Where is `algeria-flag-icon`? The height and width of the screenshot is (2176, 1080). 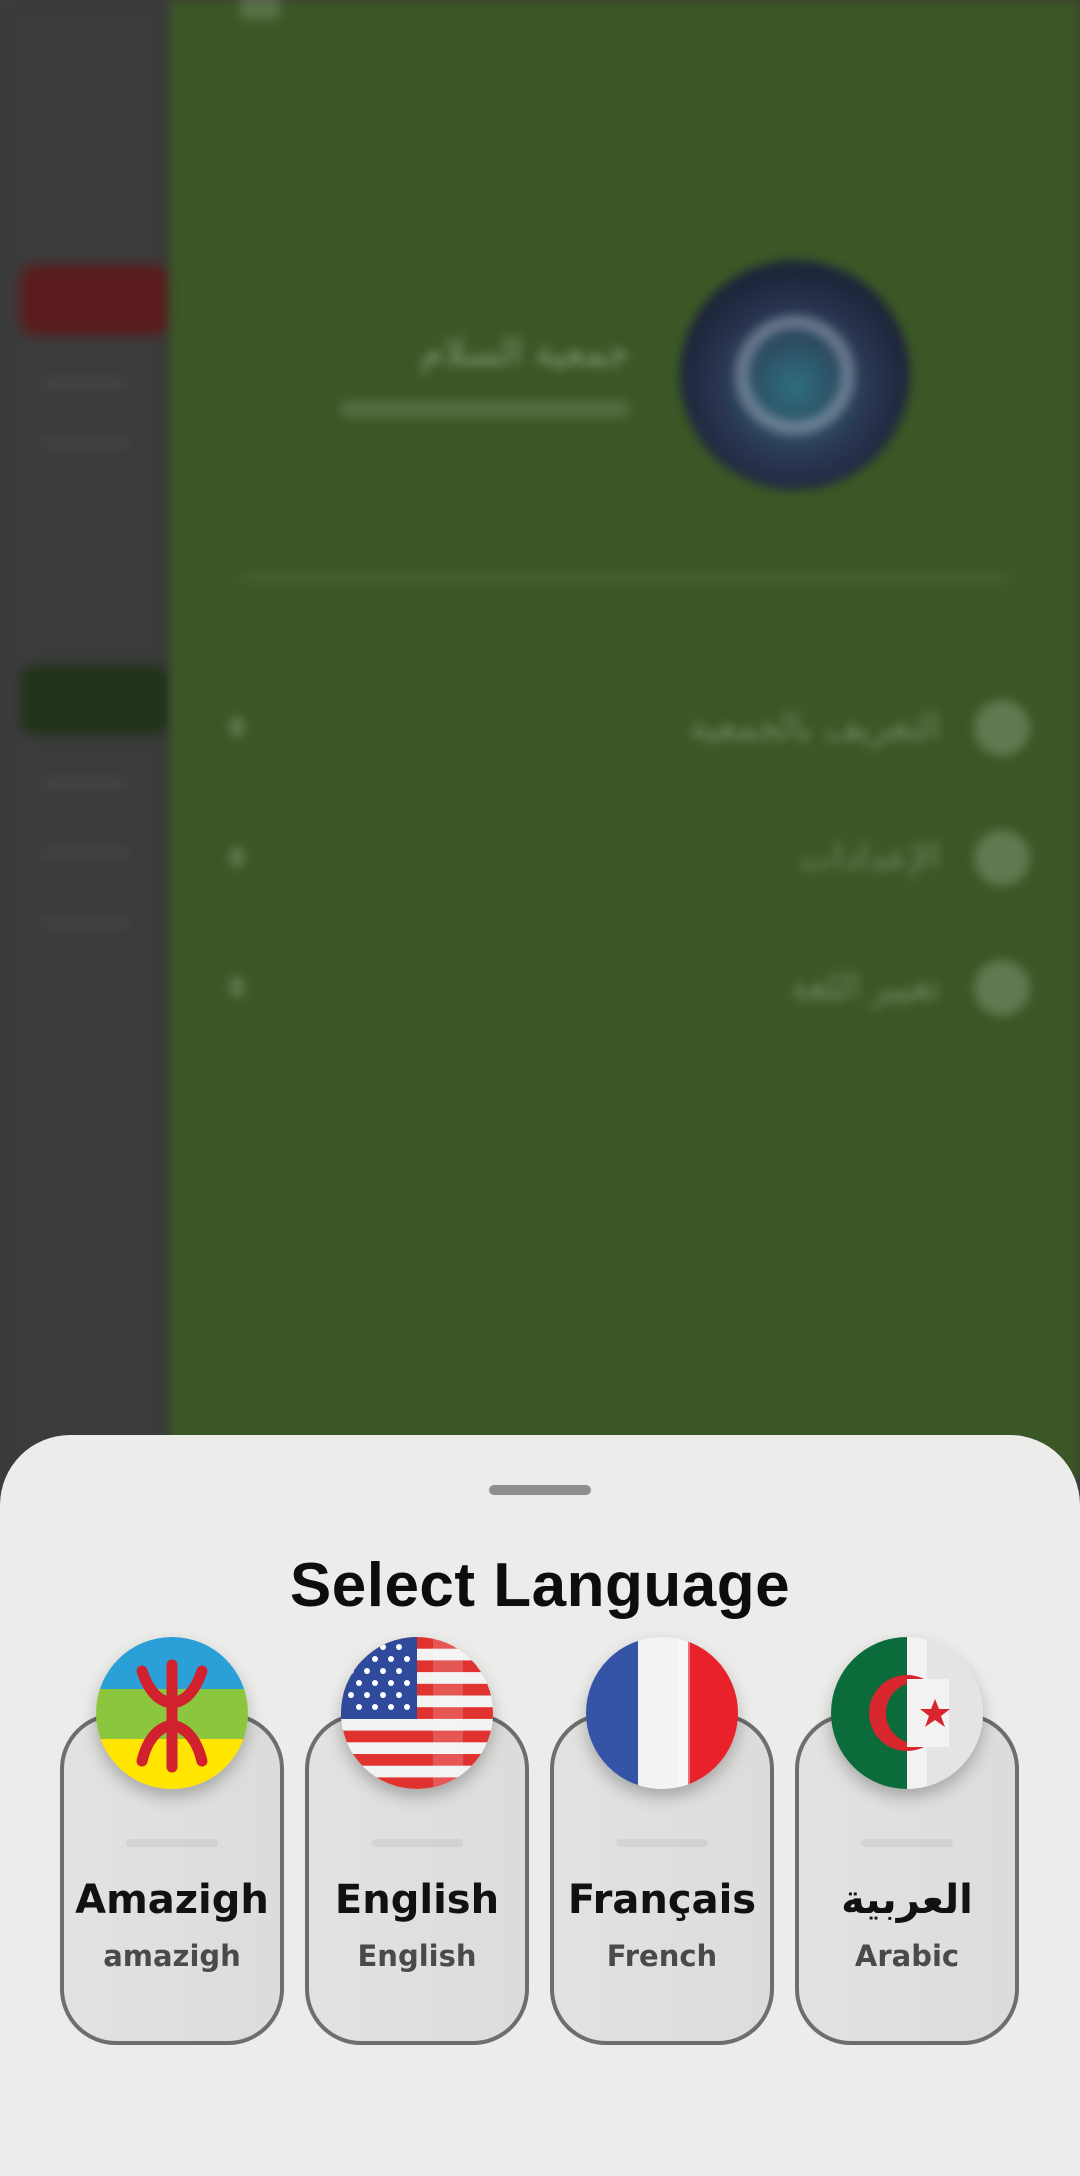
algeria-flag-icon is located at coordinates (907, 1713).